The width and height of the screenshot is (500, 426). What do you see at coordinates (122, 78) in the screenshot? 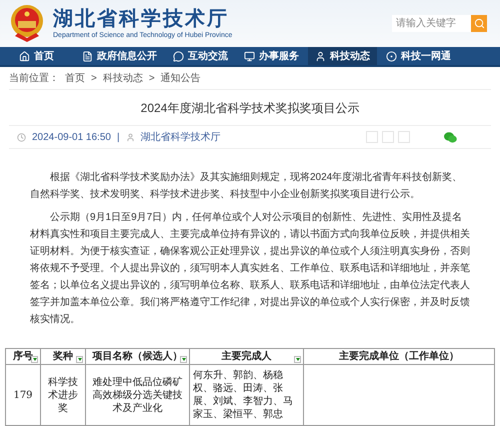
I see `breadcrumb-link: 科技动态` at bounding box center [122, 78].